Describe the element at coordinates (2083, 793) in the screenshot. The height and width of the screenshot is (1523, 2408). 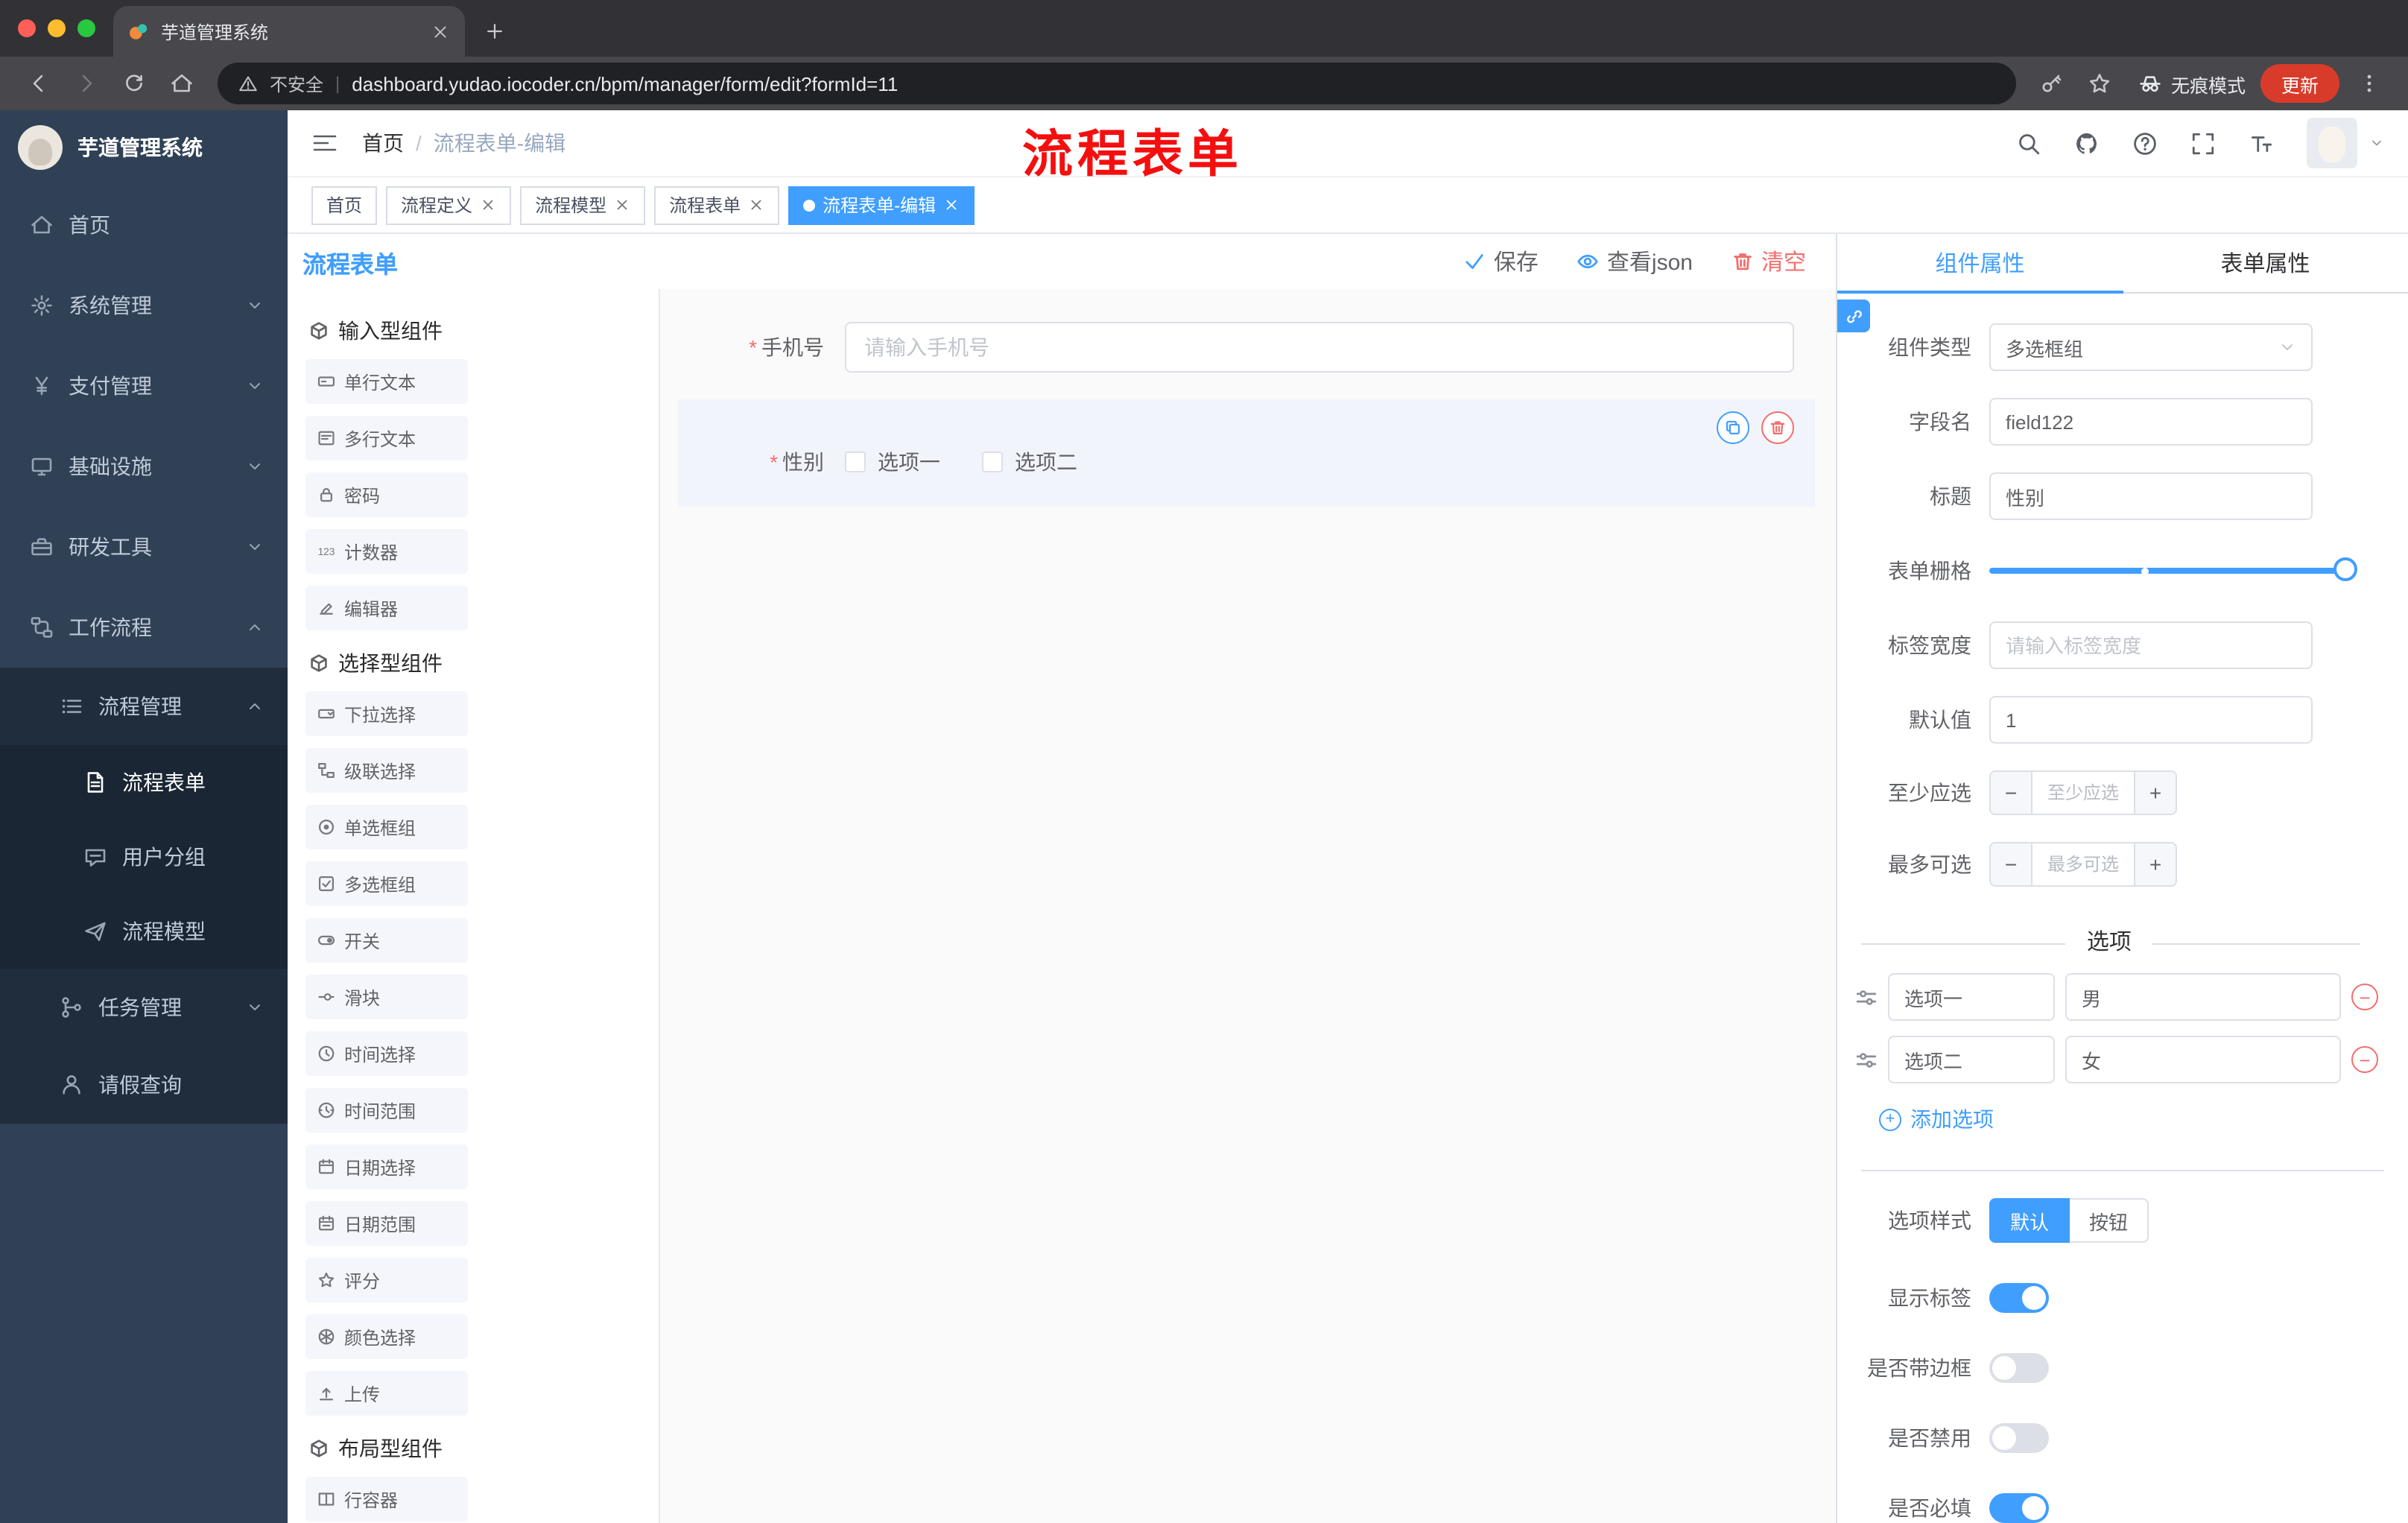
I see `min-select-input` at that location.